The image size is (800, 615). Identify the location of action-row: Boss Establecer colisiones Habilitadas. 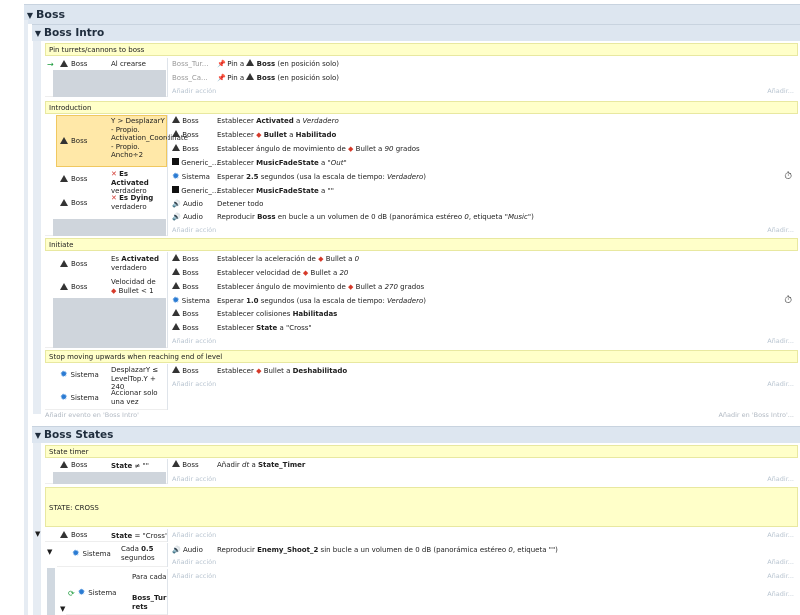
(485, 314).